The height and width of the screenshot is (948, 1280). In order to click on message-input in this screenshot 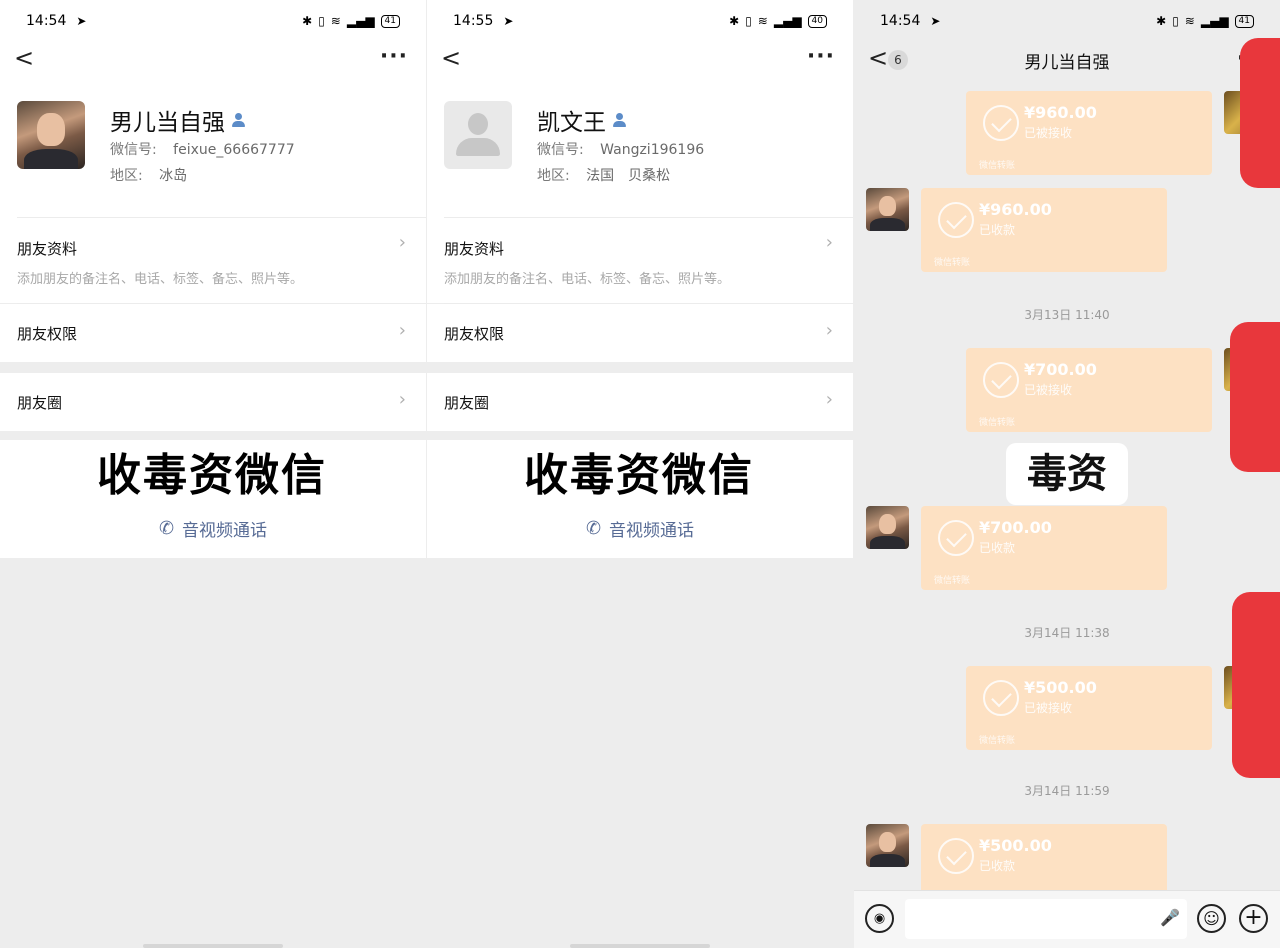, I will do `click(1046, 919)`.